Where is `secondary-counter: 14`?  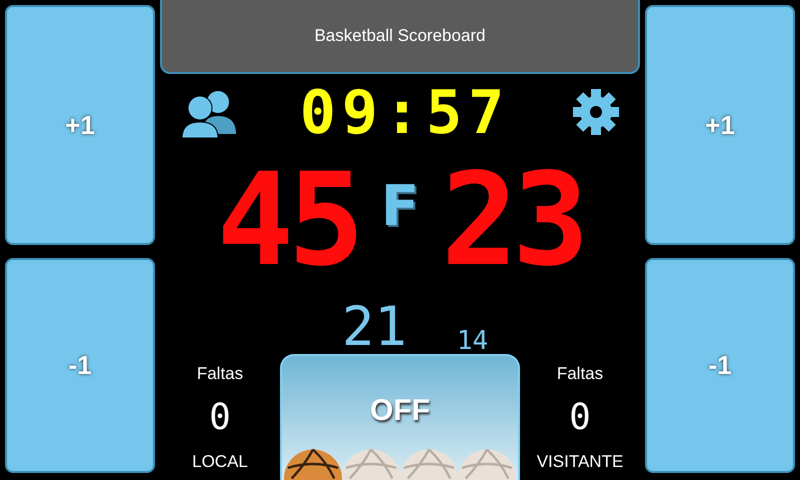
secondary-counter: 14 is located at coordinates (472, 341).